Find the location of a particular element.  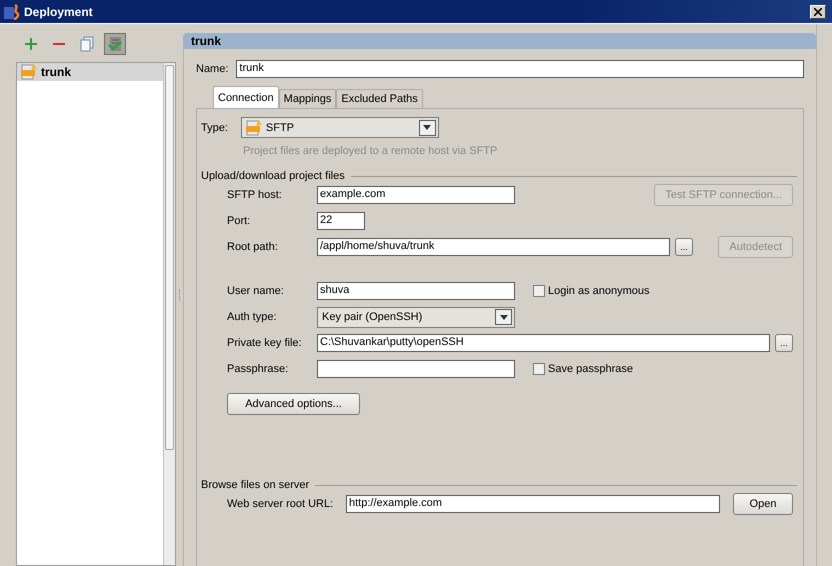

server-item: trunk is located at coordinates (90, 72).